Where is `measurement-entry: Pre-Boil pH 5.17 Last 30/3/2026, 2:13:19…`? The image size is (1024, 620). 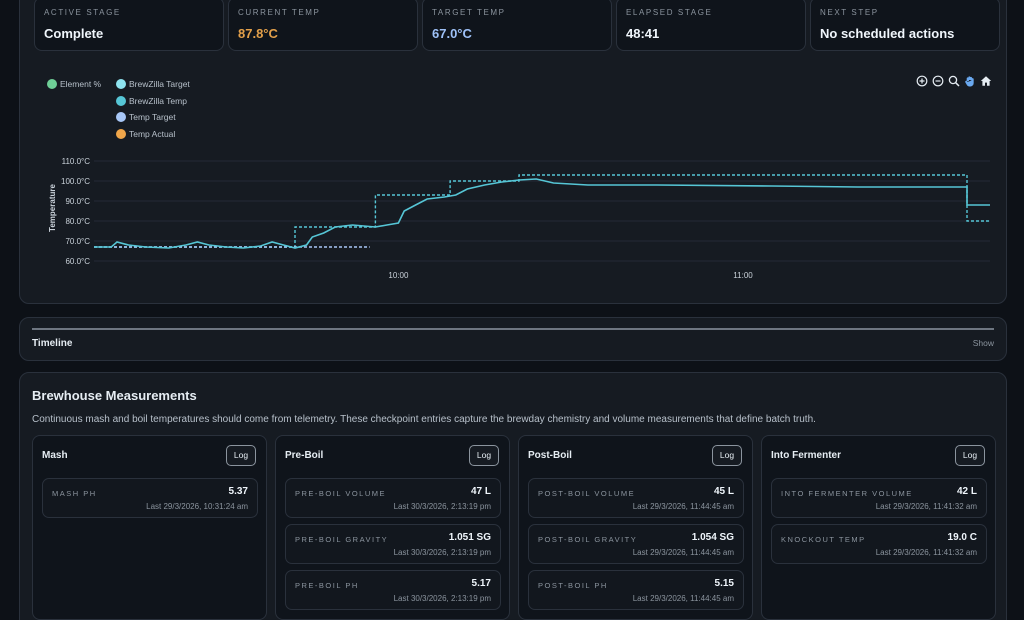
measurement-entry: Pre-Boil pH 5.17 Last 30/3/2026, 2:13:19… is located at coordinates (393, 590).